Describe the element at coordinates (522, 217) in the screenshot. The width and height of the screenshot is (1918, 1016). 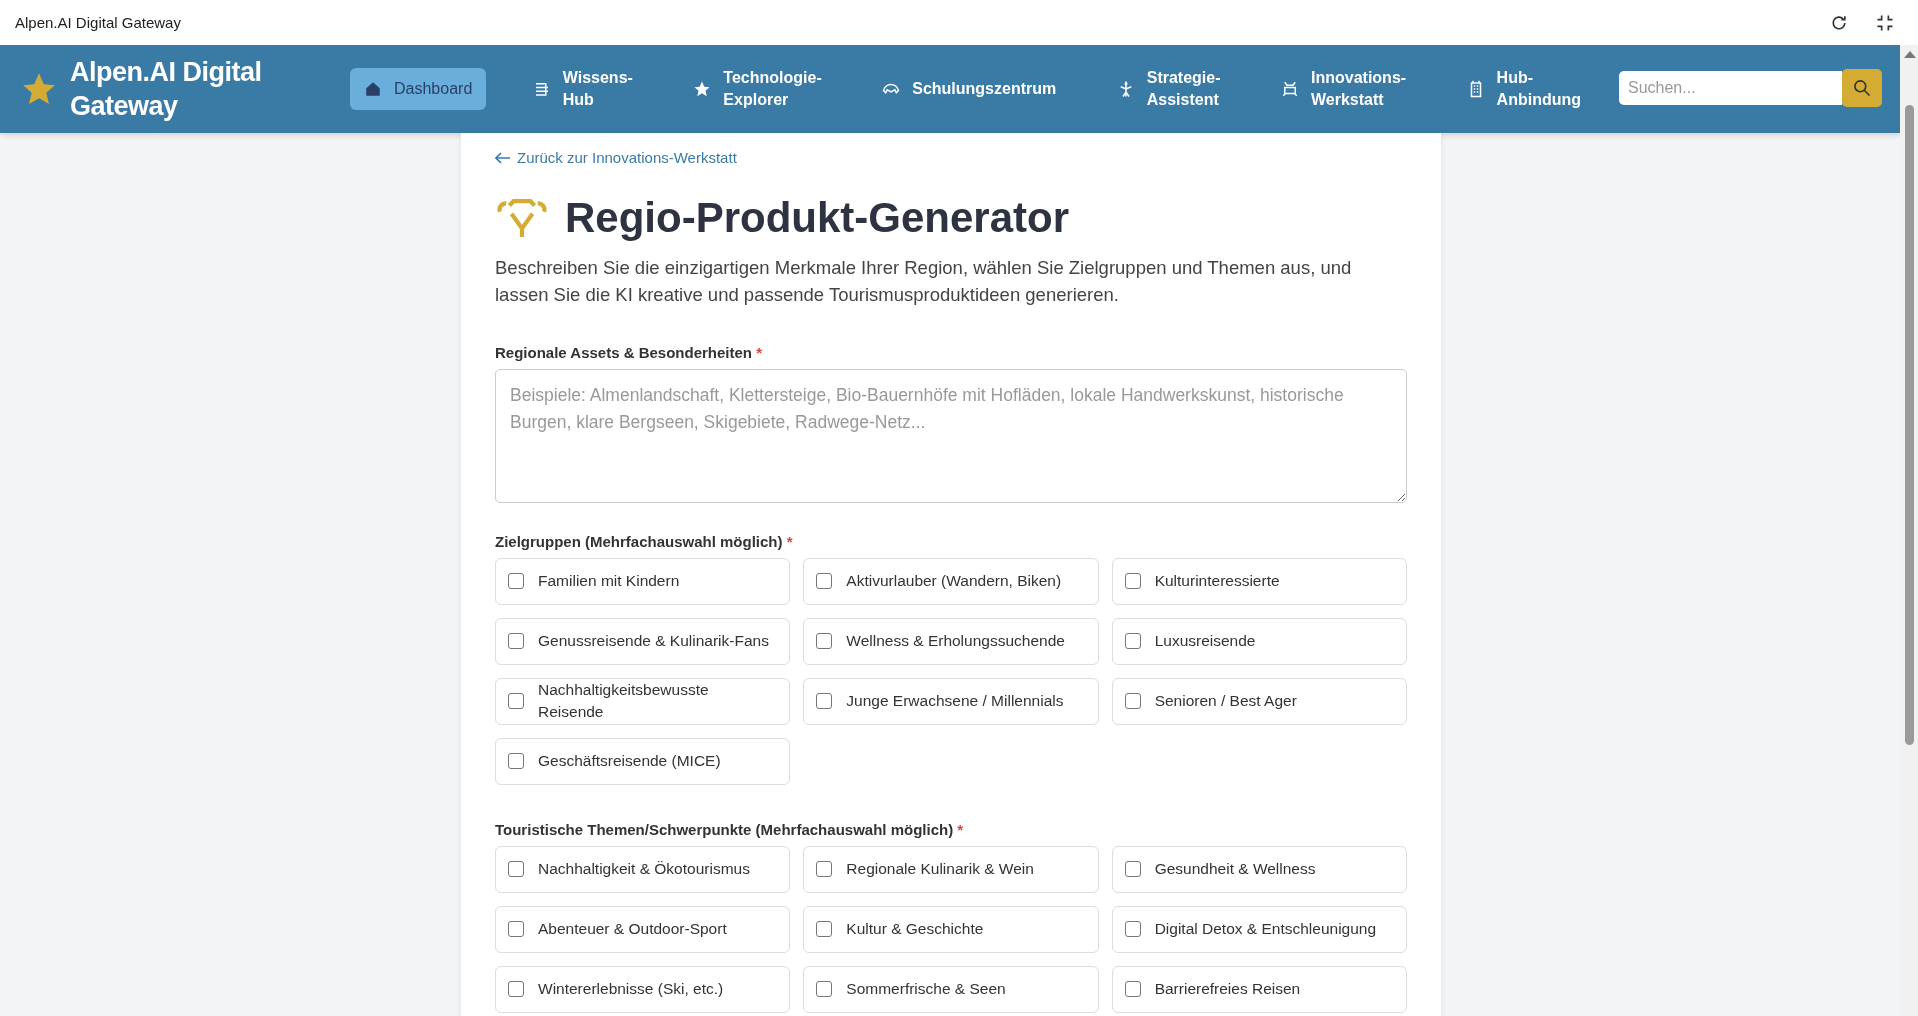
I see `emblem-icon` at that location.